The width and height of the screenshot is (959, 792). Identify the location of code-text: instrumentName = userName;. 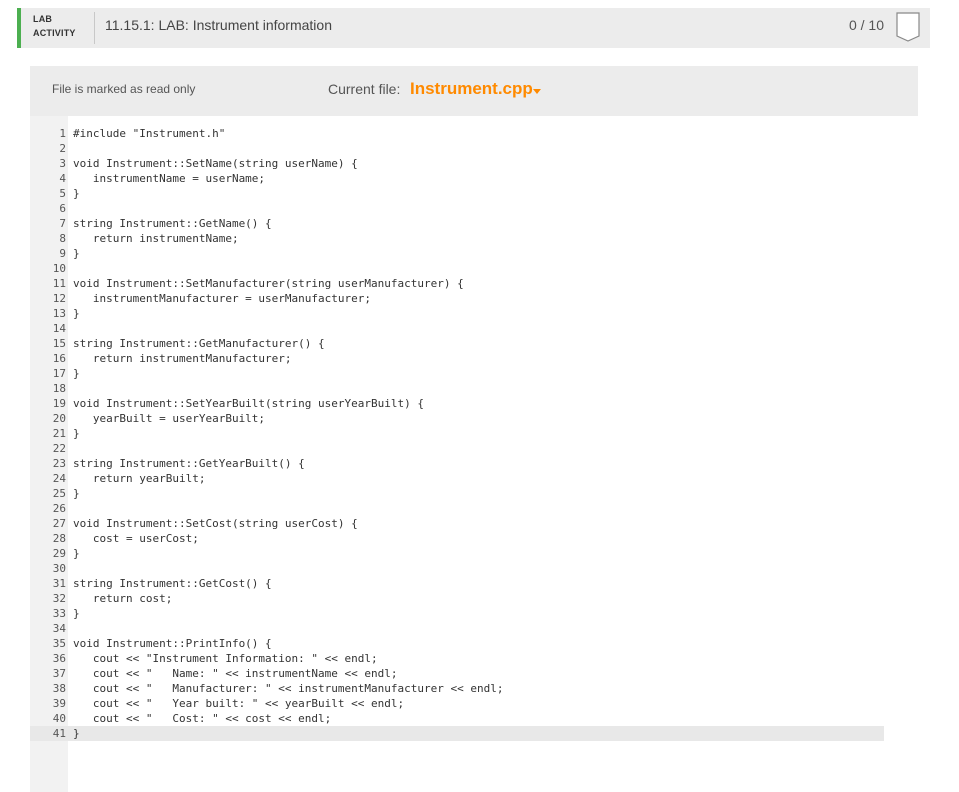
(169, 178).